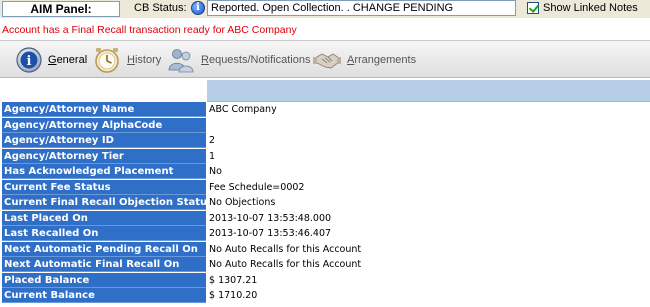 The width and height of the screenshot is (650, 307). Describe the element at coordinates (325, 280) in the screenshot. I see `property-row: Placed Balance $ 1307.21` at that location.